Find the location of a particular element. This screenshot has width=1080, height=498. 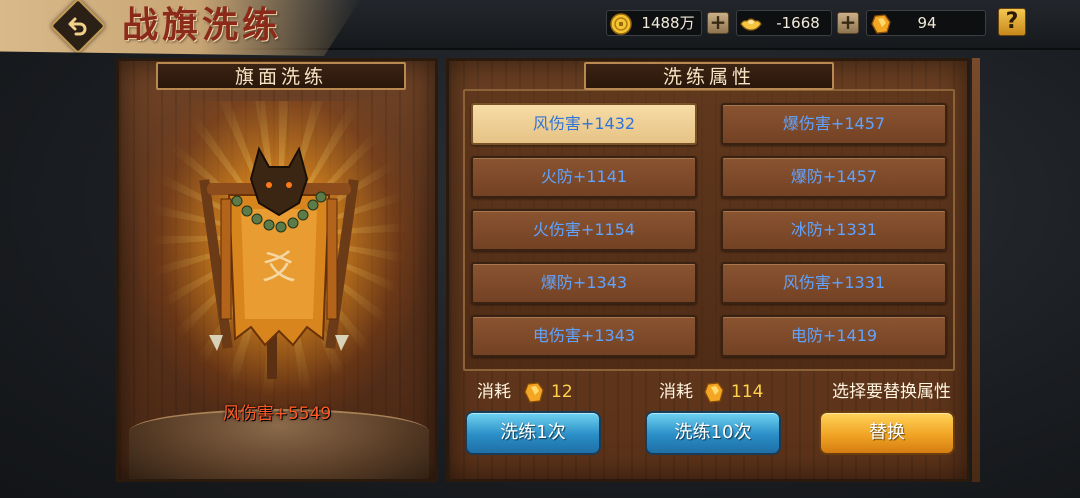

attribute-slot-6: 冰防+1331 is located at coordinates (834, 230).